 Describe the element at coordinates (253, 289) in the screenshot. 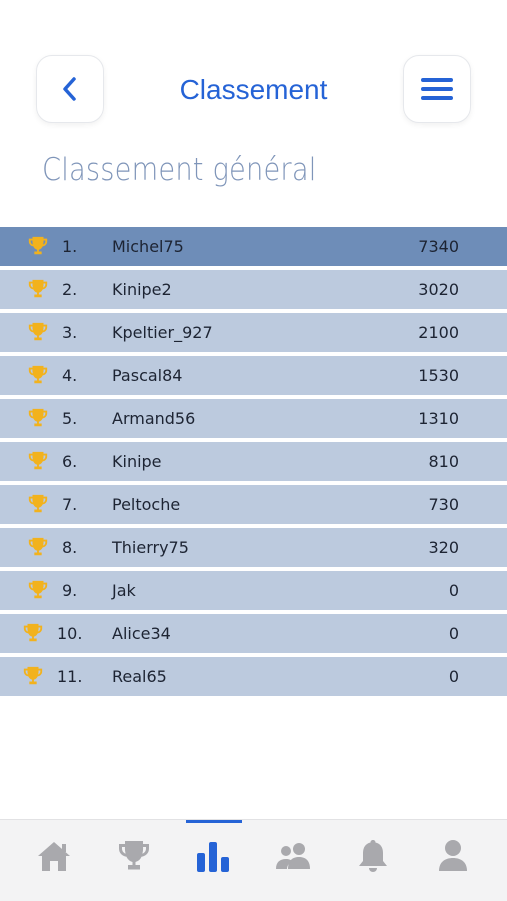

I see `ranking-row: 2. Kinipe2 3020` at that location.